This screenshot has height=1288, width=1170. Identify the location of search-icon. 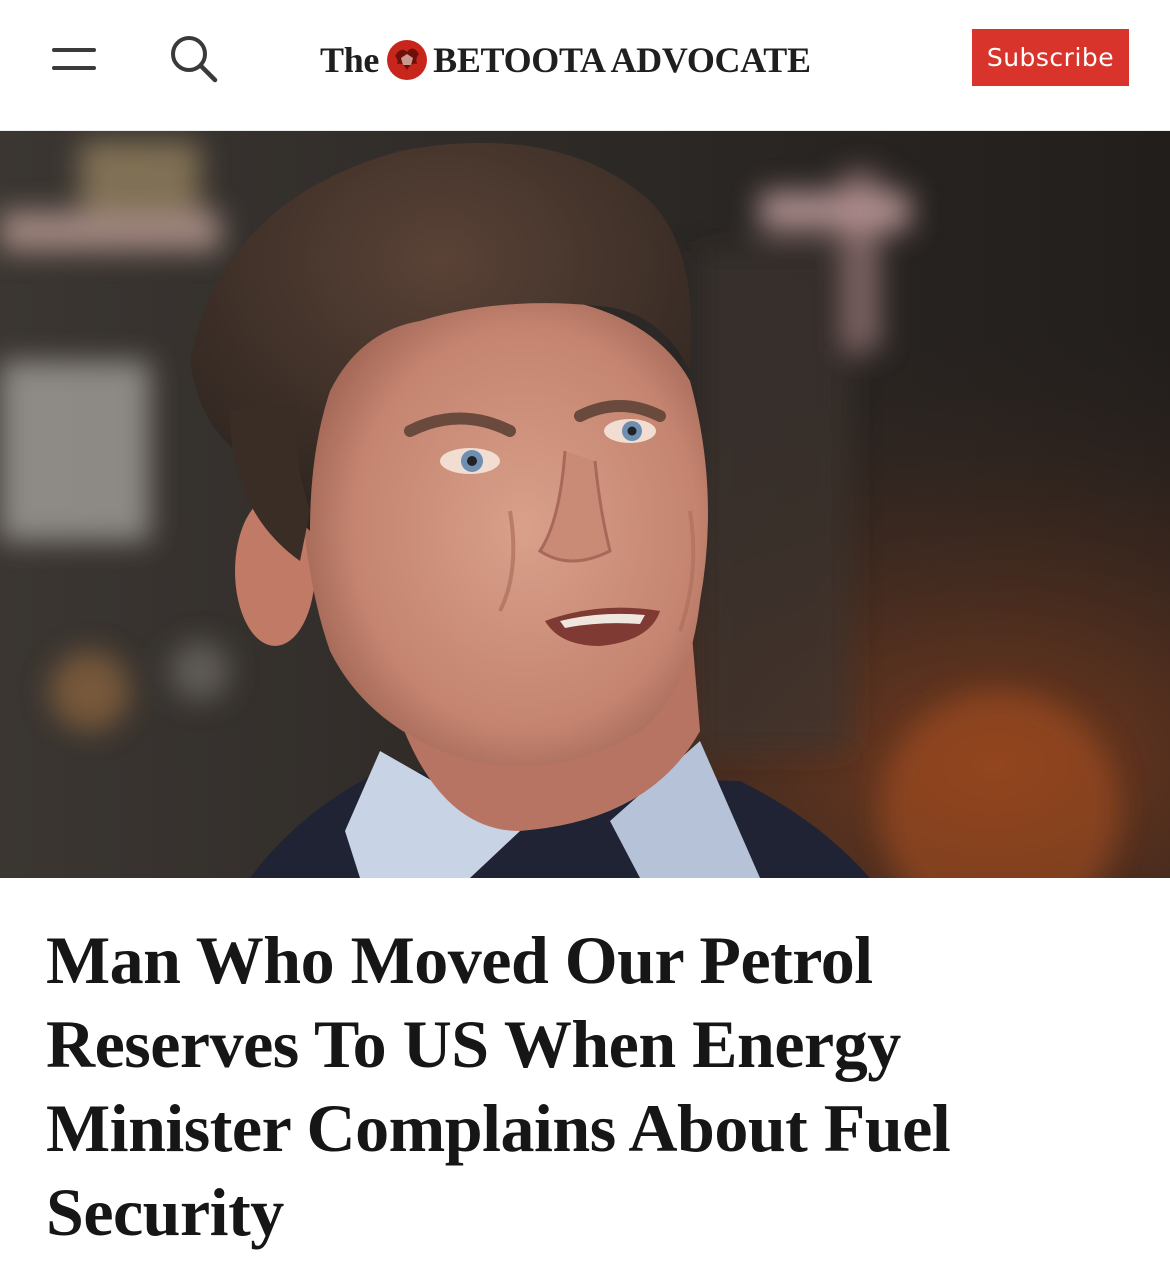
(192, 58).